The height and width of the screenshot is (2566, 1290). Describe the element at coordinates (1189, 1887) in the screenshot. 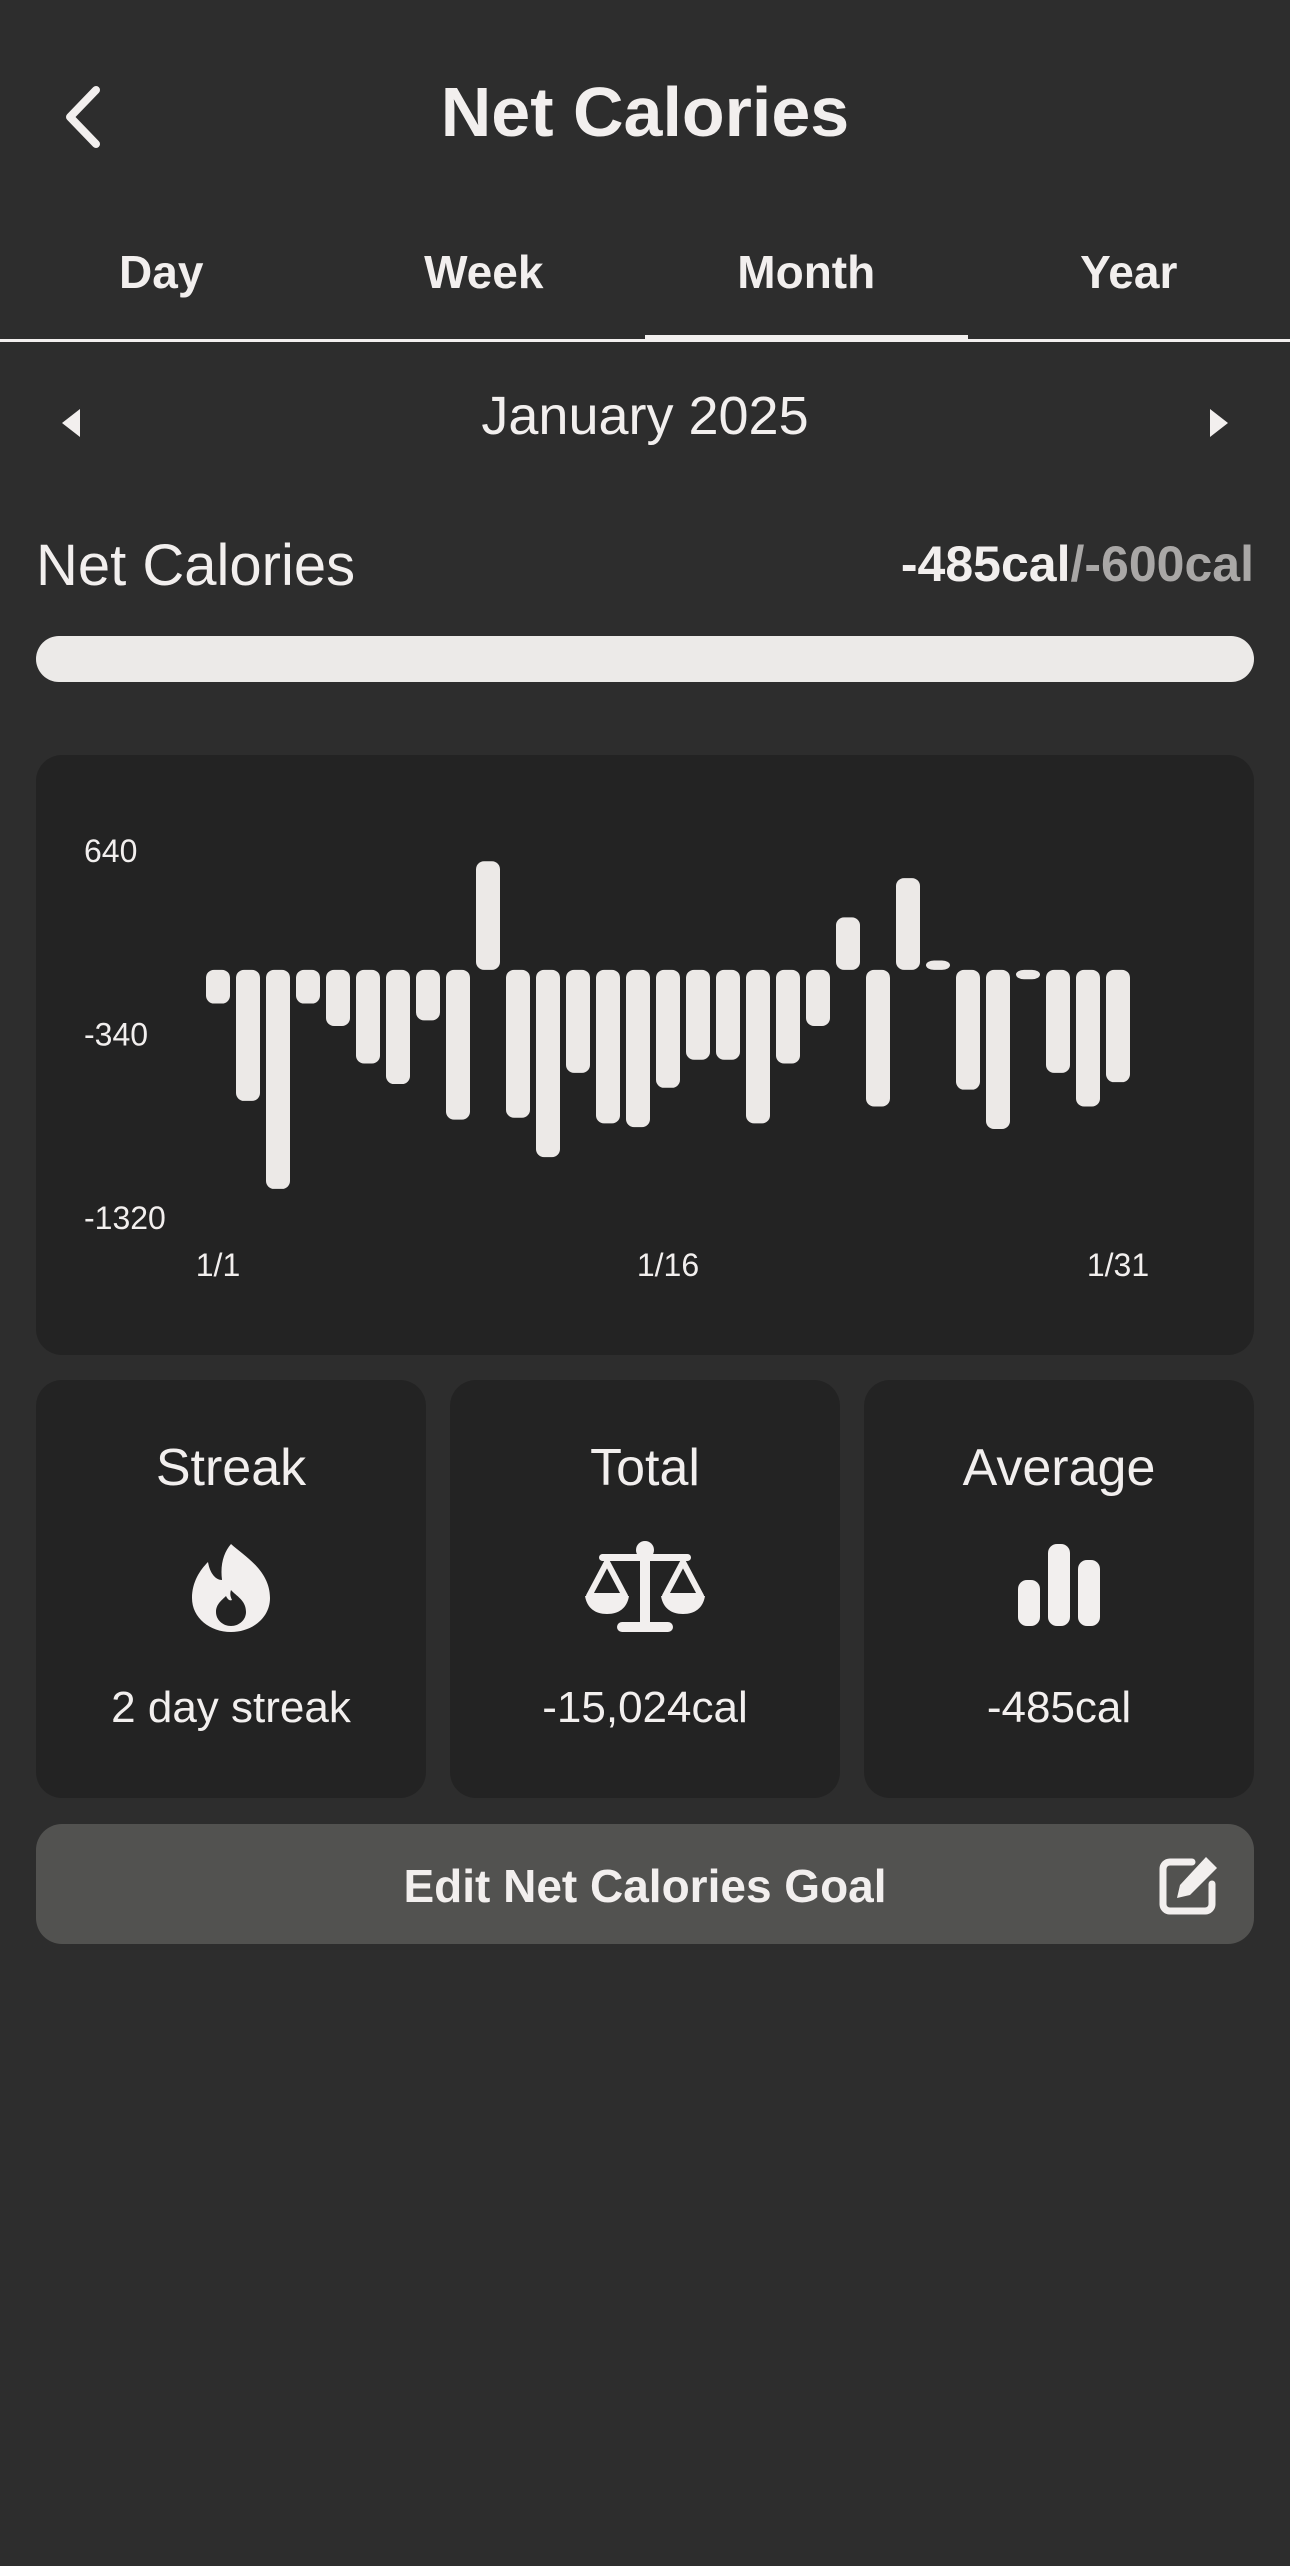

I see `edit-icon` at that location.